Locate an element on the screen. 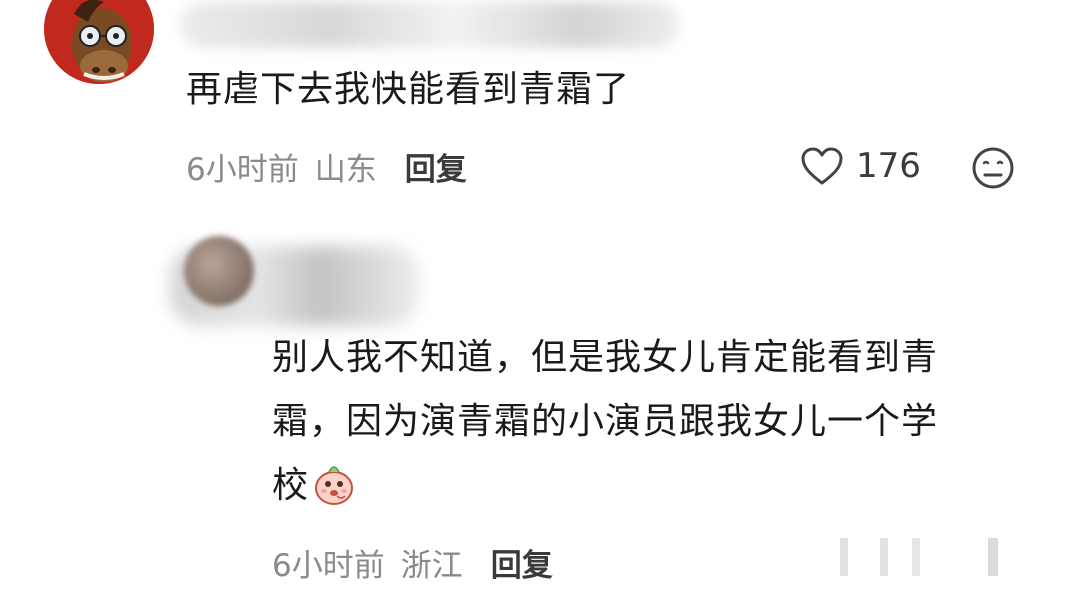 This screenshot has width=1079, height=609. dislike-button is located at coordinates (993, 170).